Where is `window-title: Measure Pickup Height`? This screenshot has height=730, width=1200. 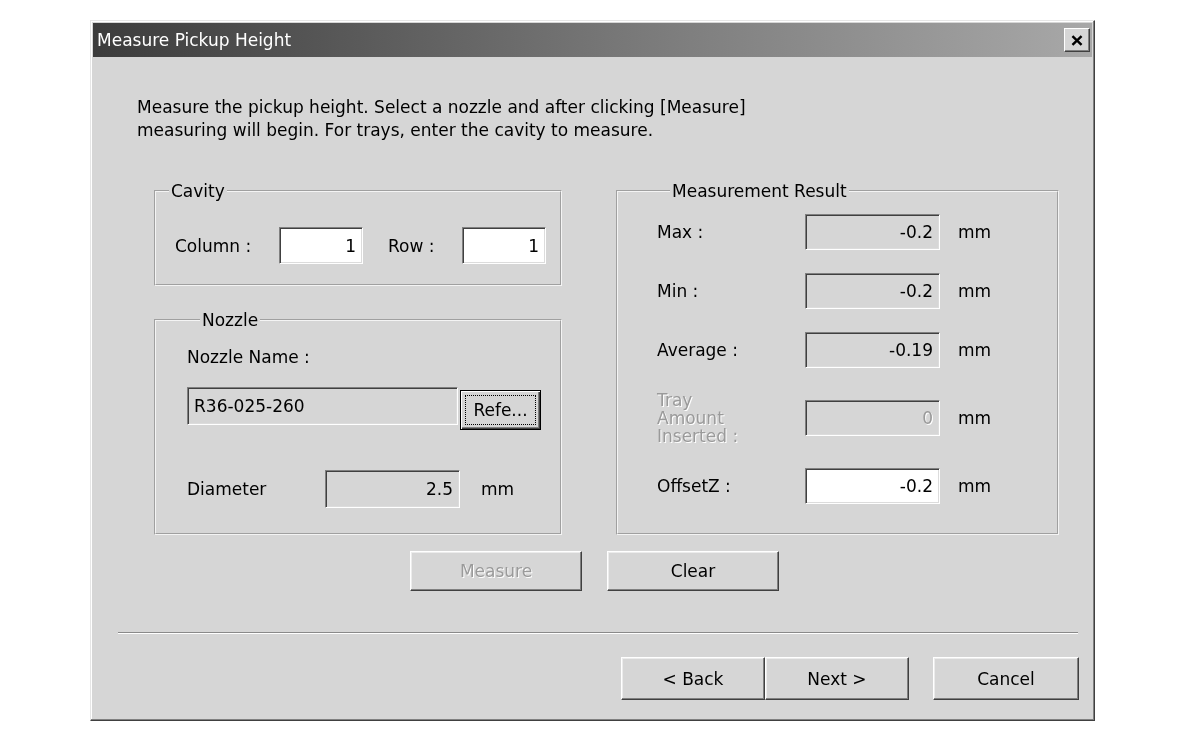
window-title: Measure Pickup Height is located at coordinates (194, 40).